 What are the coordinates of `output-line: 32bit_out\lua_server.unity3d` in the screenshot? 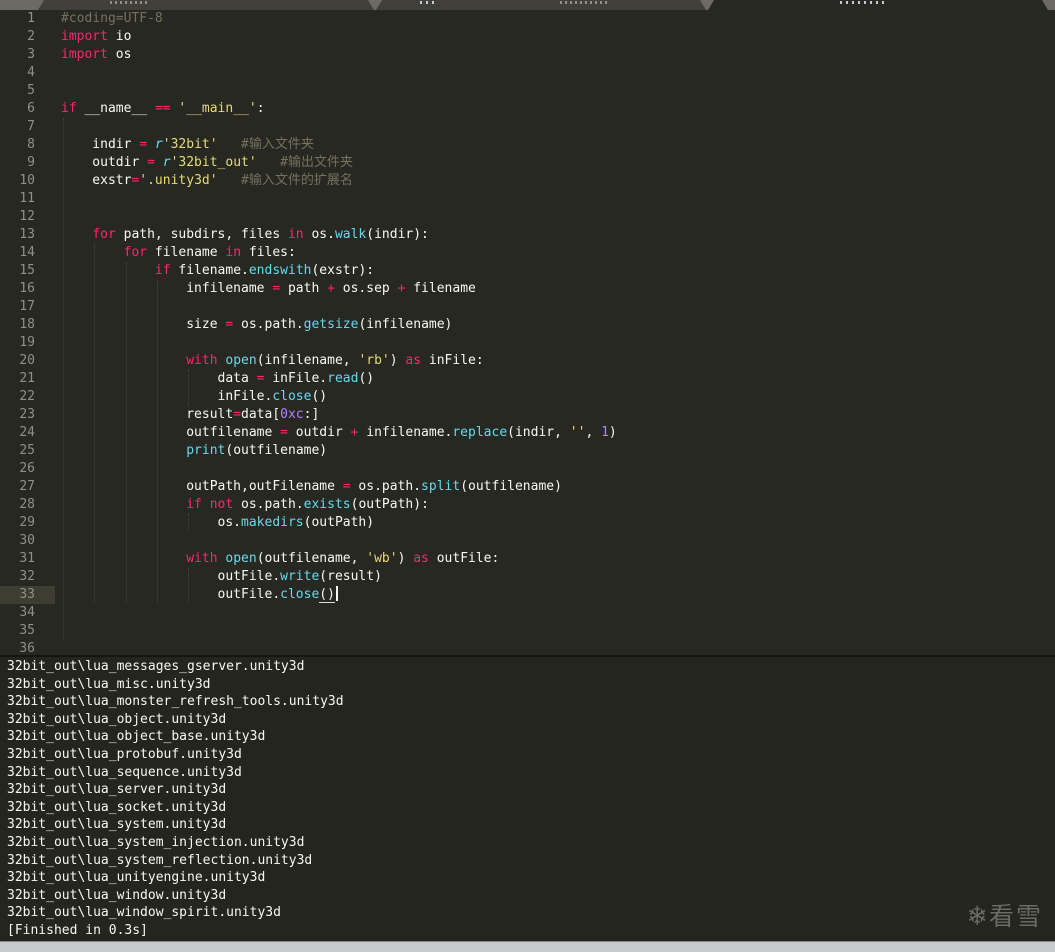 It's located at (117, 790).